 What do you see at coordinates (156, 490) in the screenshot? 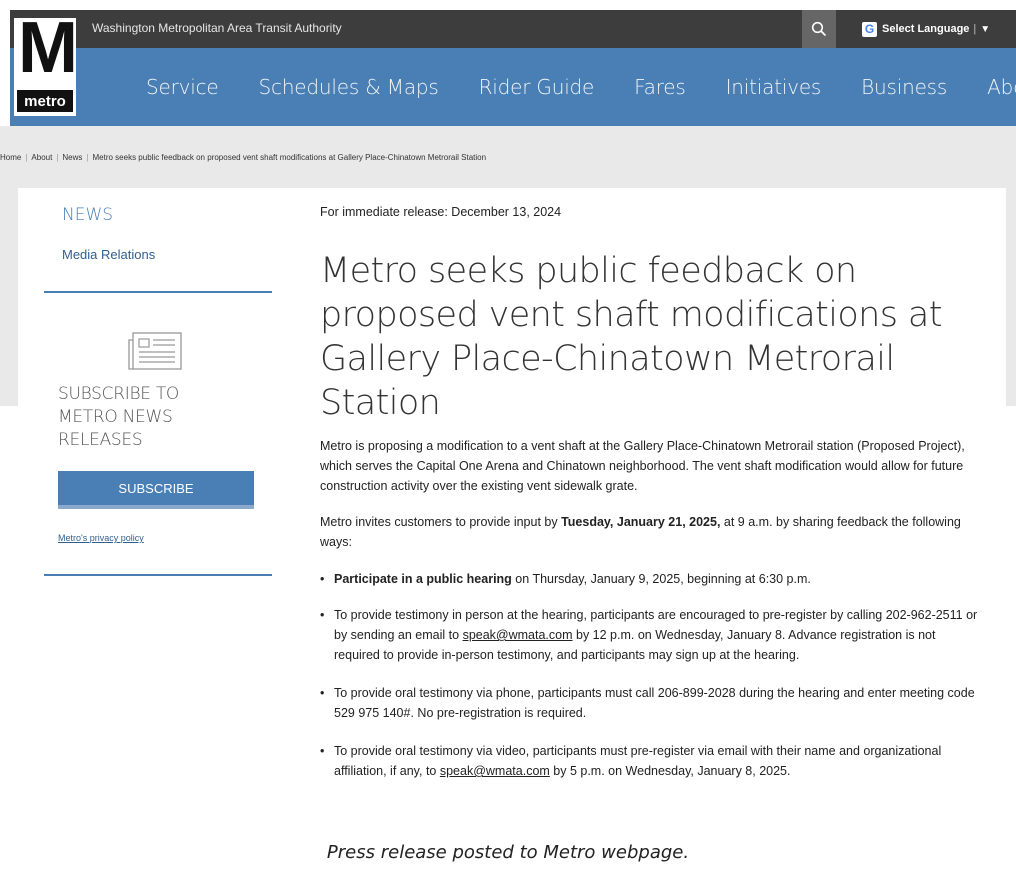
I see `subscribe-button: SUBSCRIBE` at bounding box center [156, 490].